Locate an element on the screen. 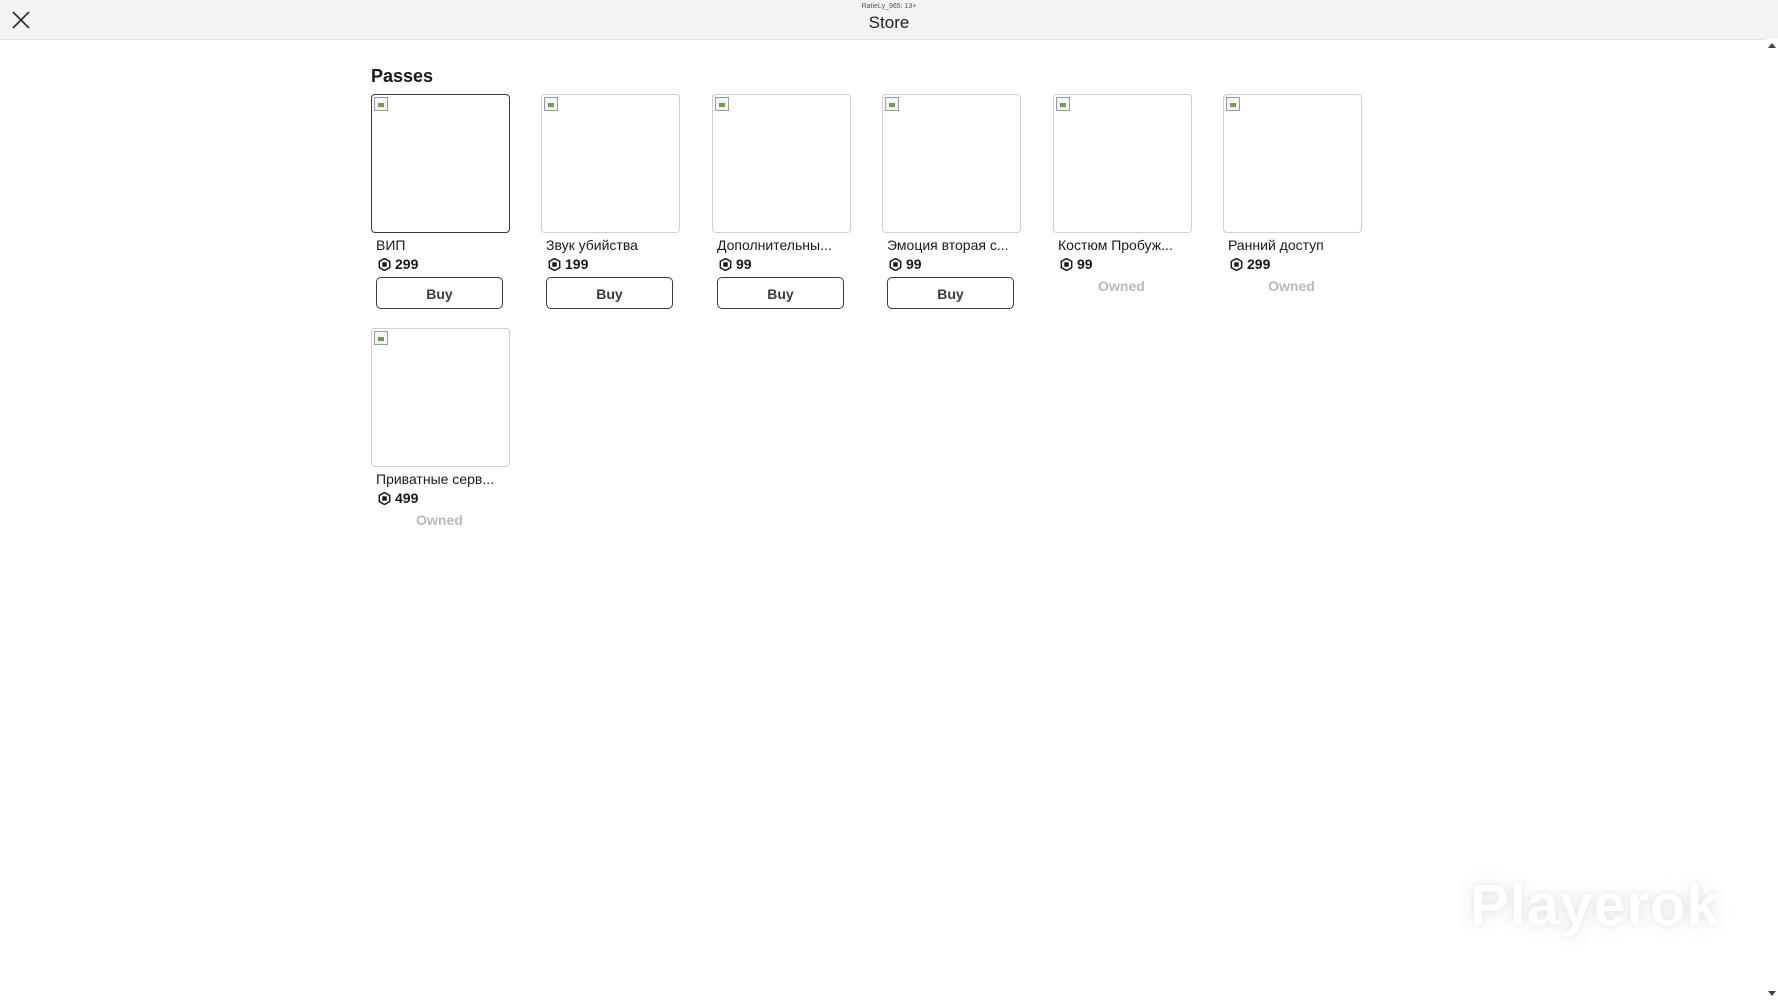 This screenshot has width=1778, height=1000. top-bar: RatieLy_965: 13+ Store is located at coordinates (889, 20).